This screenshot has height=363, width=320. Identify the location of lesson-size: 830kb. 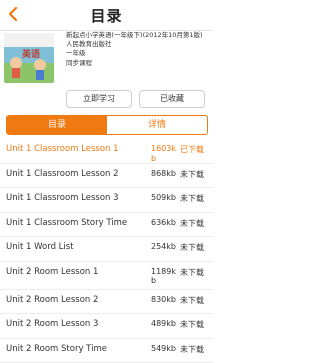
(165, 300).